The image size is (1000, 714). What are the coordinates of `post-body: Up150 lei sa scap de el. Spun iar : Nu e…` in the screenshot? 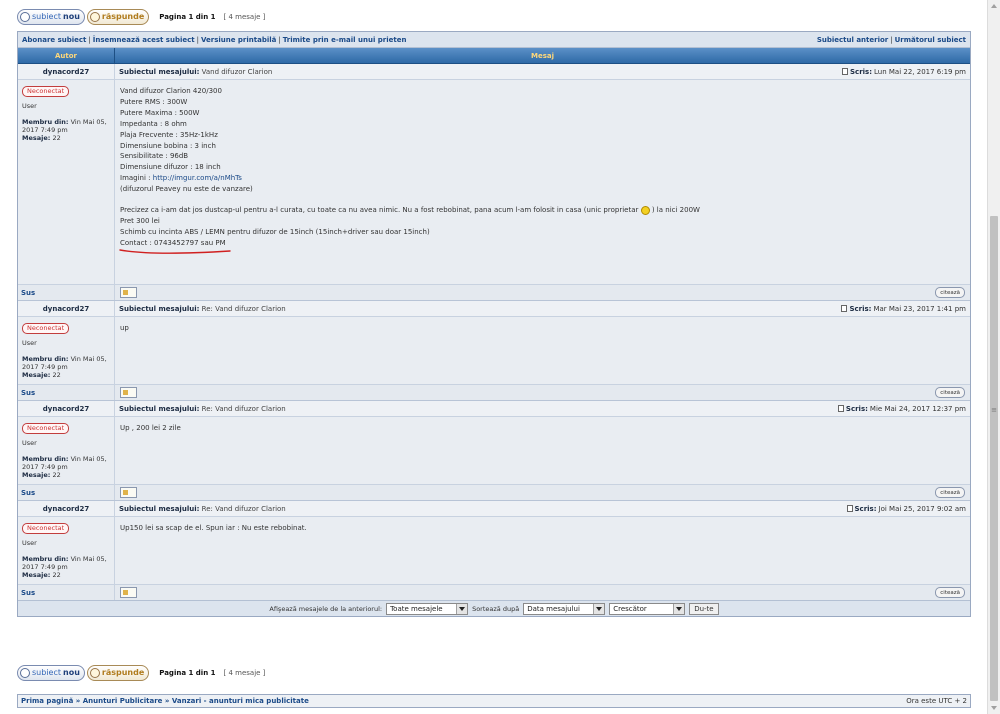 It's located at (542, 550).